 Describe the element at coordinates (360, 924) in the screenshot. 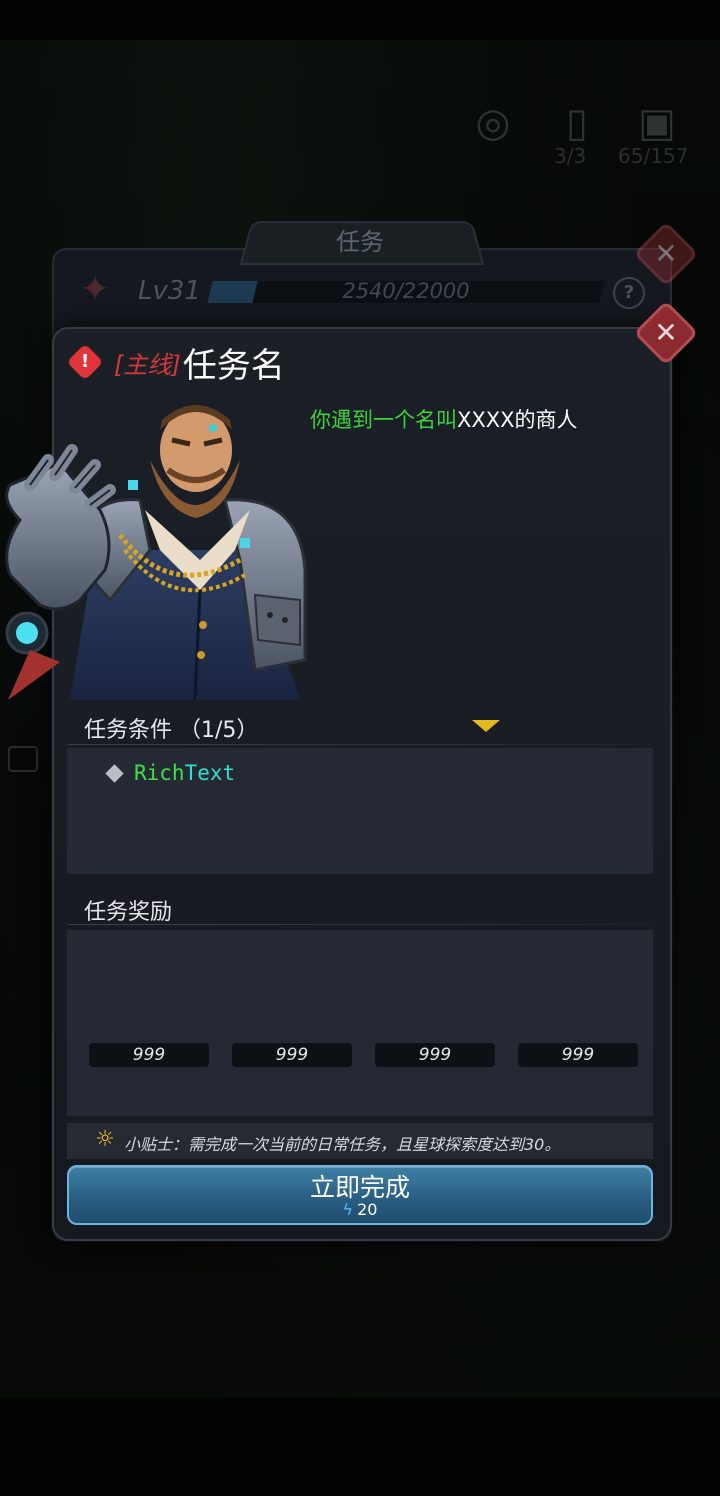

I see `rewards-divider` at that location.